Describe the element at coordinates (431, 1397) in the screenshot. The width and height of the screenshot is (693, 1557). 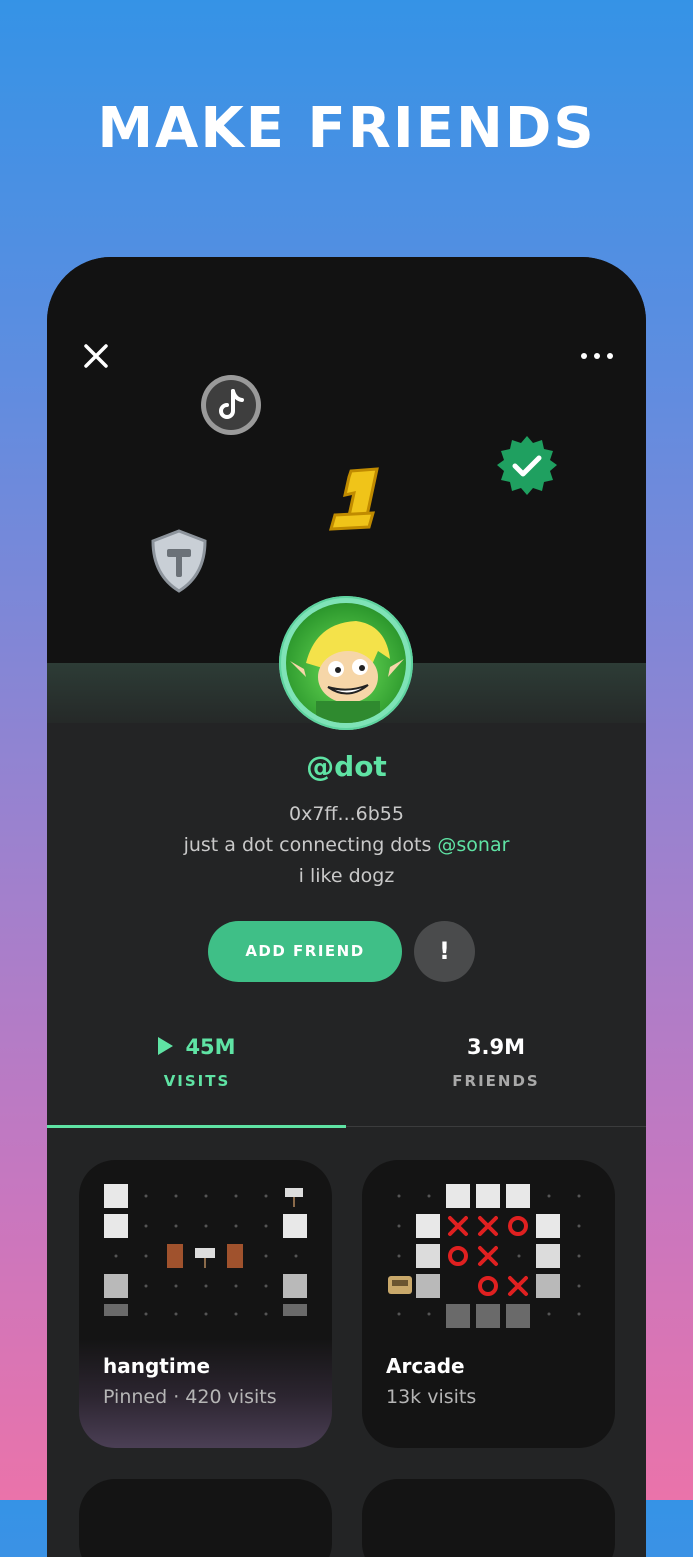
I see `space-subtitle: 13k visits` at that location.